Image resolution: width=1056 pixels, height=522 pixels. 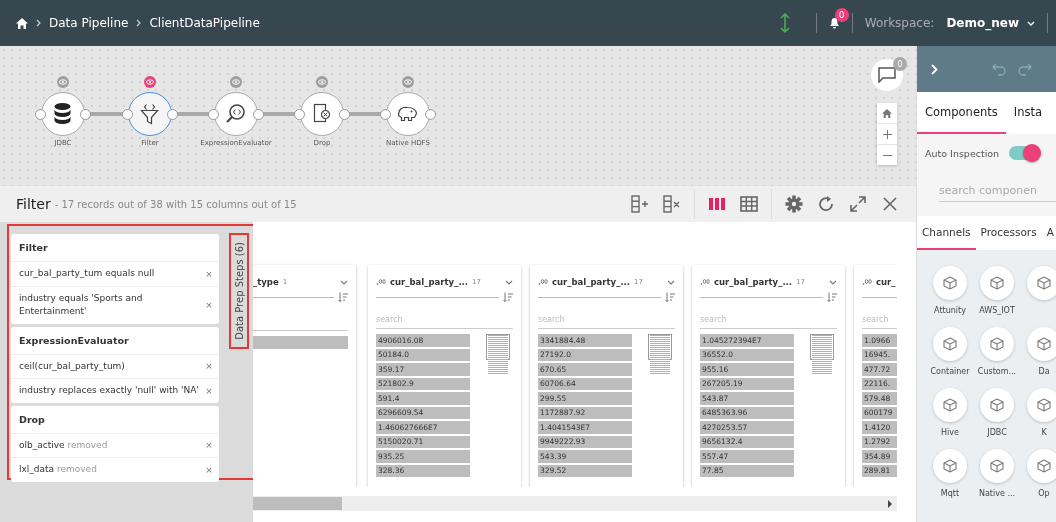 I want to click on scrollbar-thumb, so click(x=297, y=503).